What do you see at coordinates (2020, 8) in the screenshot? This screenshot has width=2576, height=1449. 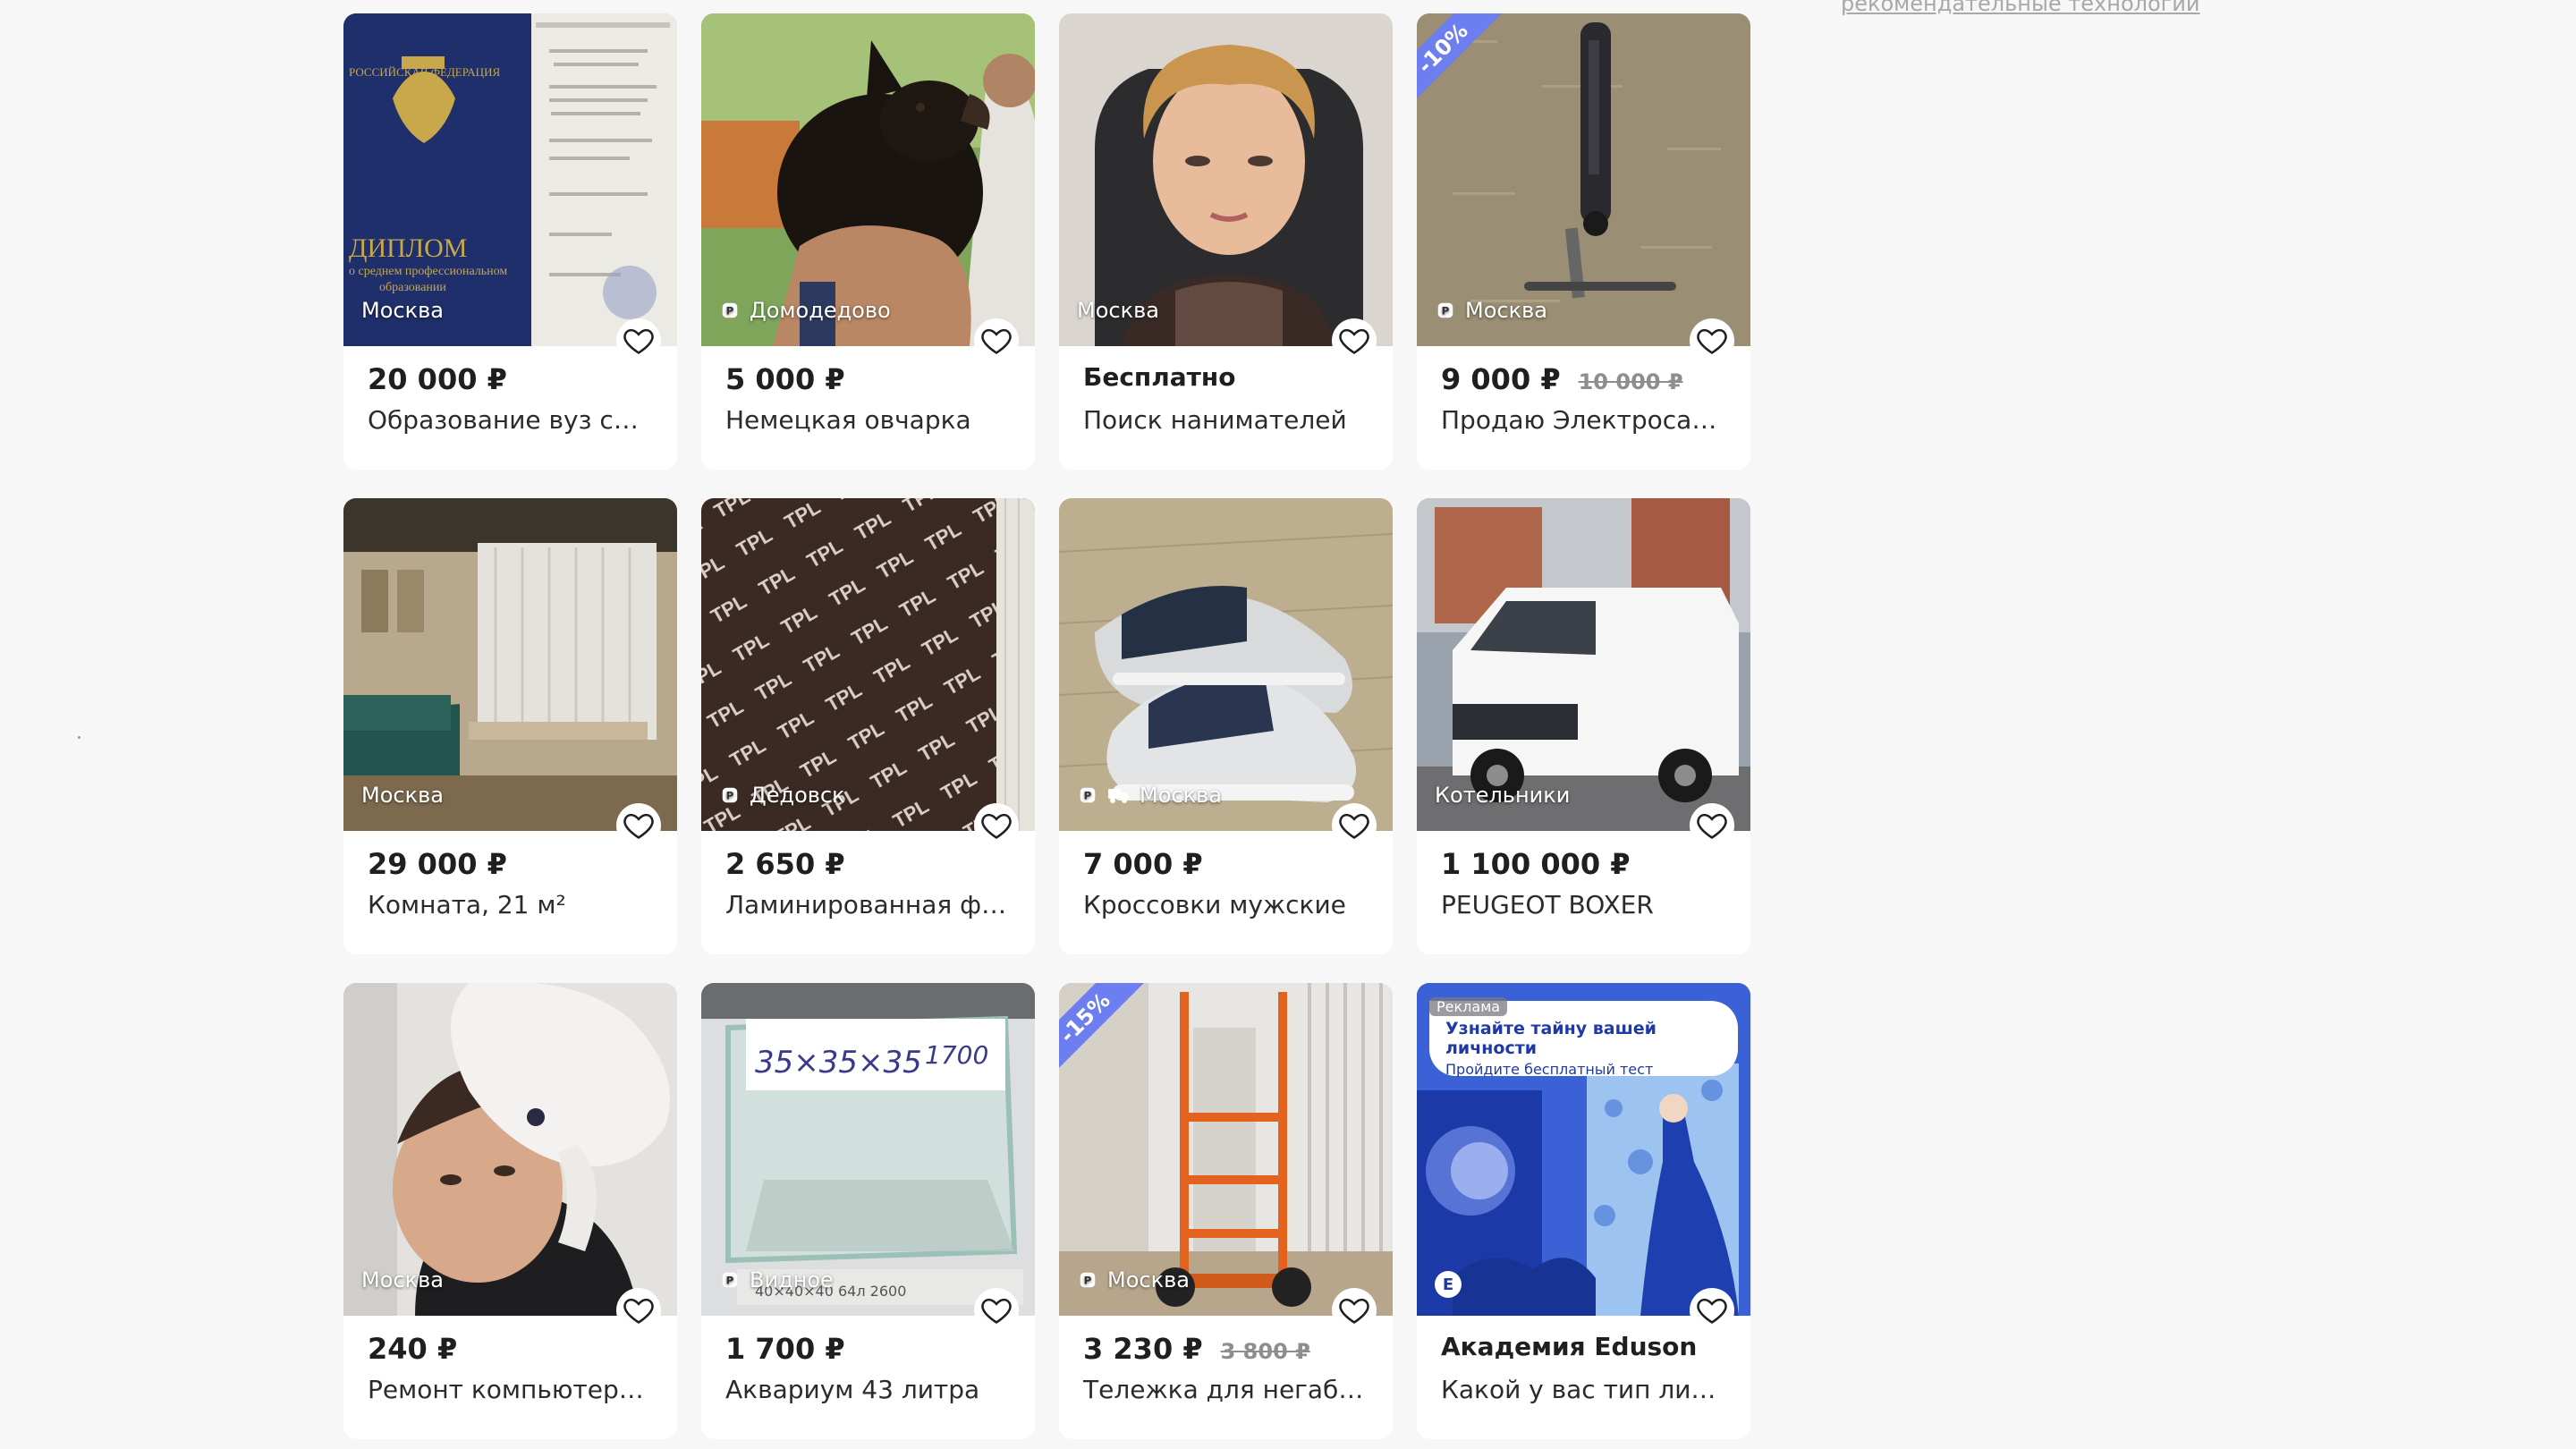 I see `recommendation-tech-link: рекомендательные технологии` at bounding box center [2020, 8].